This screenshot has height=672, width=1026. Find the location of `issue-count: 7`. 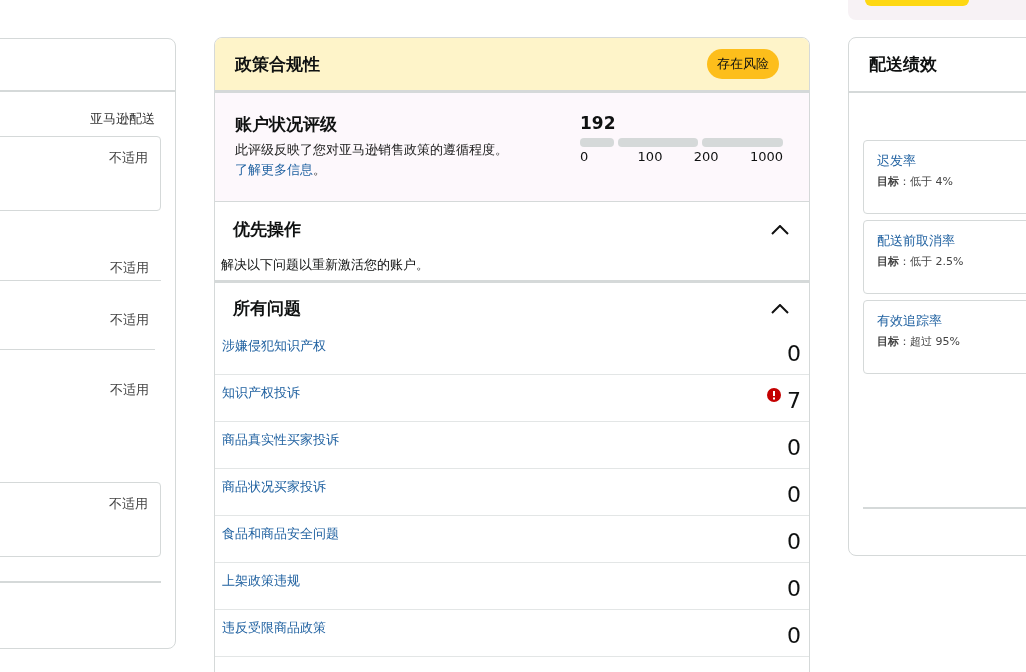

issue-count: 7 is located at coordinates (794, 401).